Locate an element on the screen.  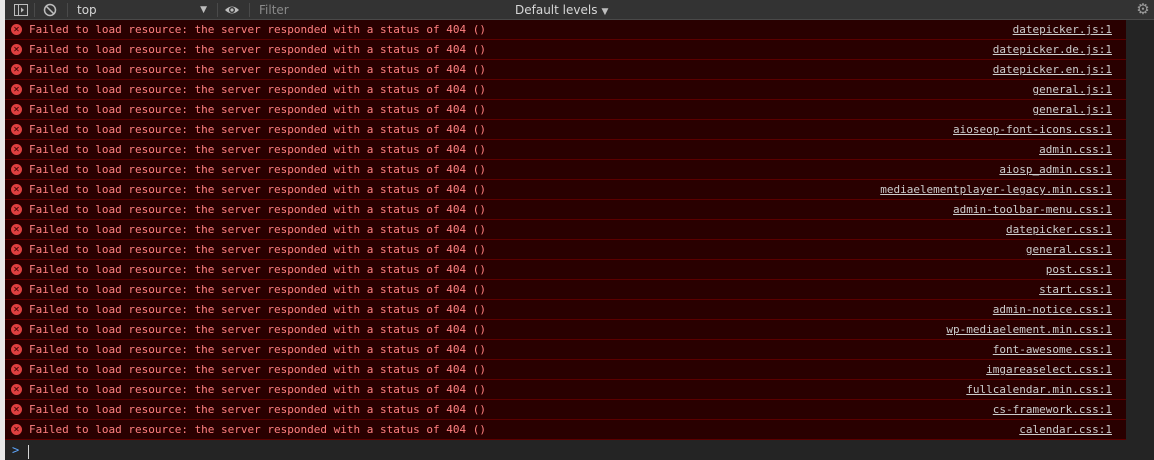
source-link: general.css:1 is located at coordinates (1069, 249).